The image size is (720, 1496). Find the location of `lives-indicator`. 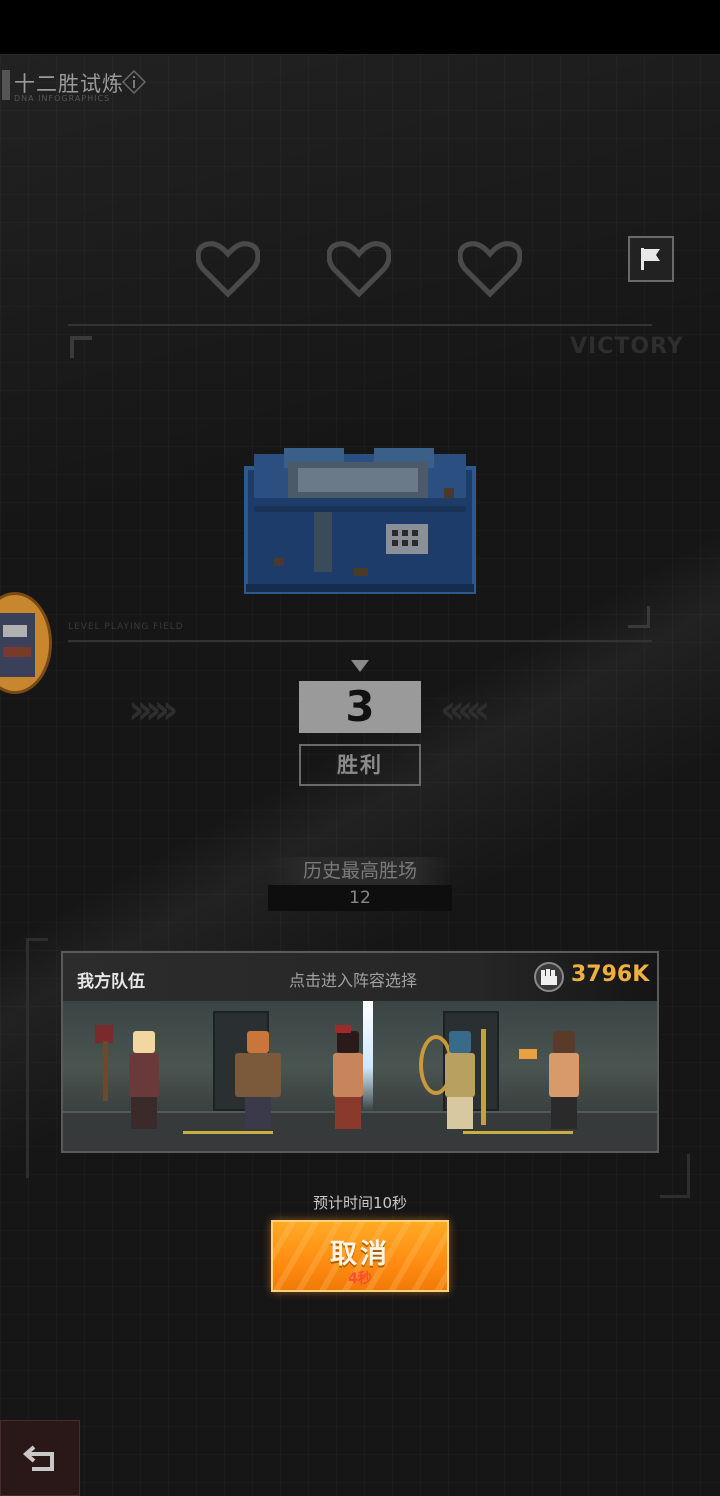

lives-indicator is located at coordinates (361, 270).